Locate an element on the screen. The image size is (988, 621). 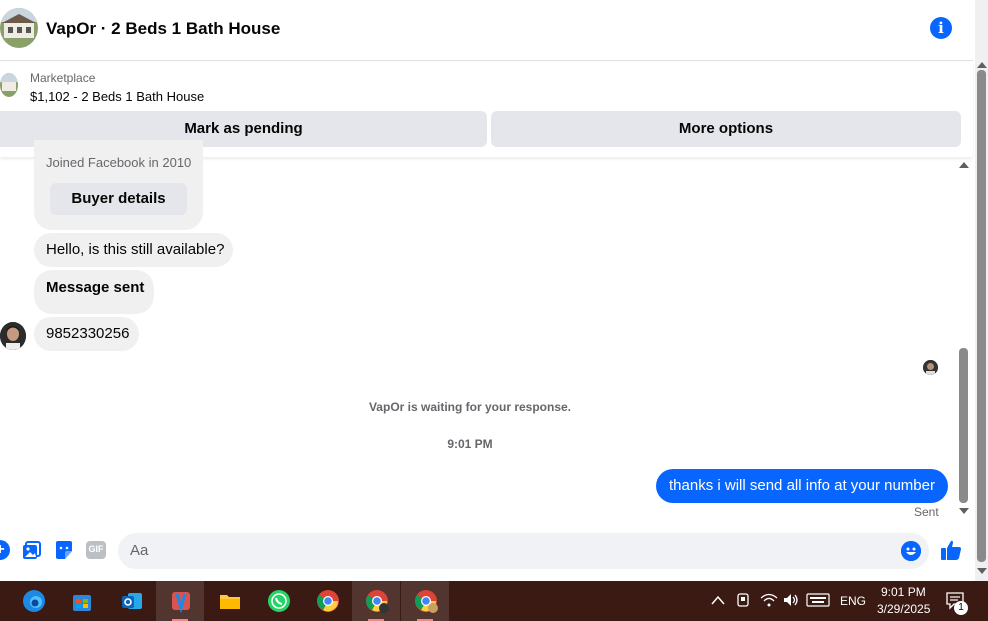
language-indicator: ENG is located at coordinates (853, 601).